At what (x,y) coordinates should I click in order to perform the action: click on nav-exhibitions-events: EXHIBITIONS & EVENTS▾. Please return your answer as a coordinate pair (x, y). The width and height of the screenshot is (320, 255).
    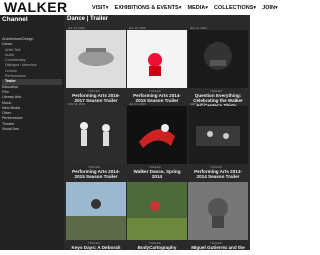
    Looking at the image, I should click on (148, 8).